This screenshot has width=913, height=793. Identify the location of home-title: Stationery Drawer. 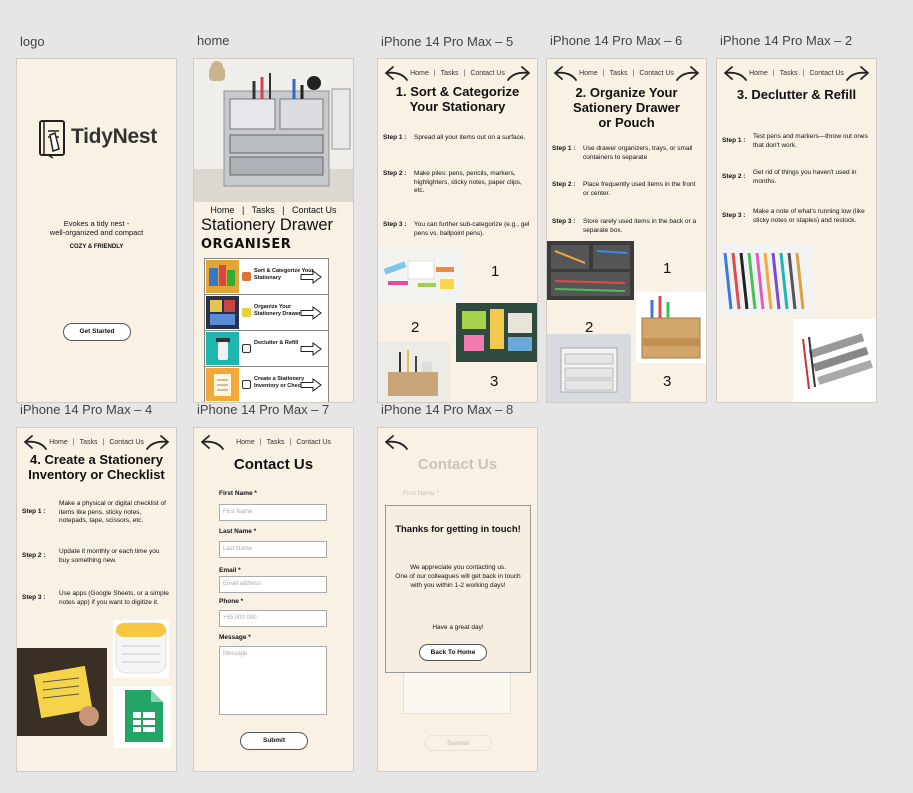
(267, 225).